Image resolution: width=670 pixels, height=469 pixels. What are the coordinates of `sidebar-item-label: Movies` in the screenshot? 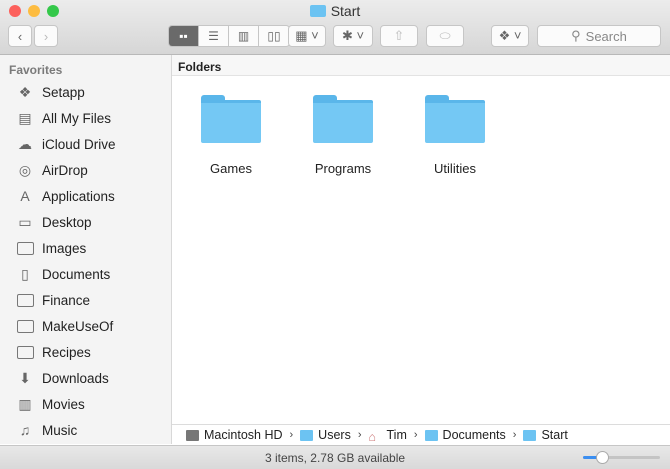 It's located at (63, 404).